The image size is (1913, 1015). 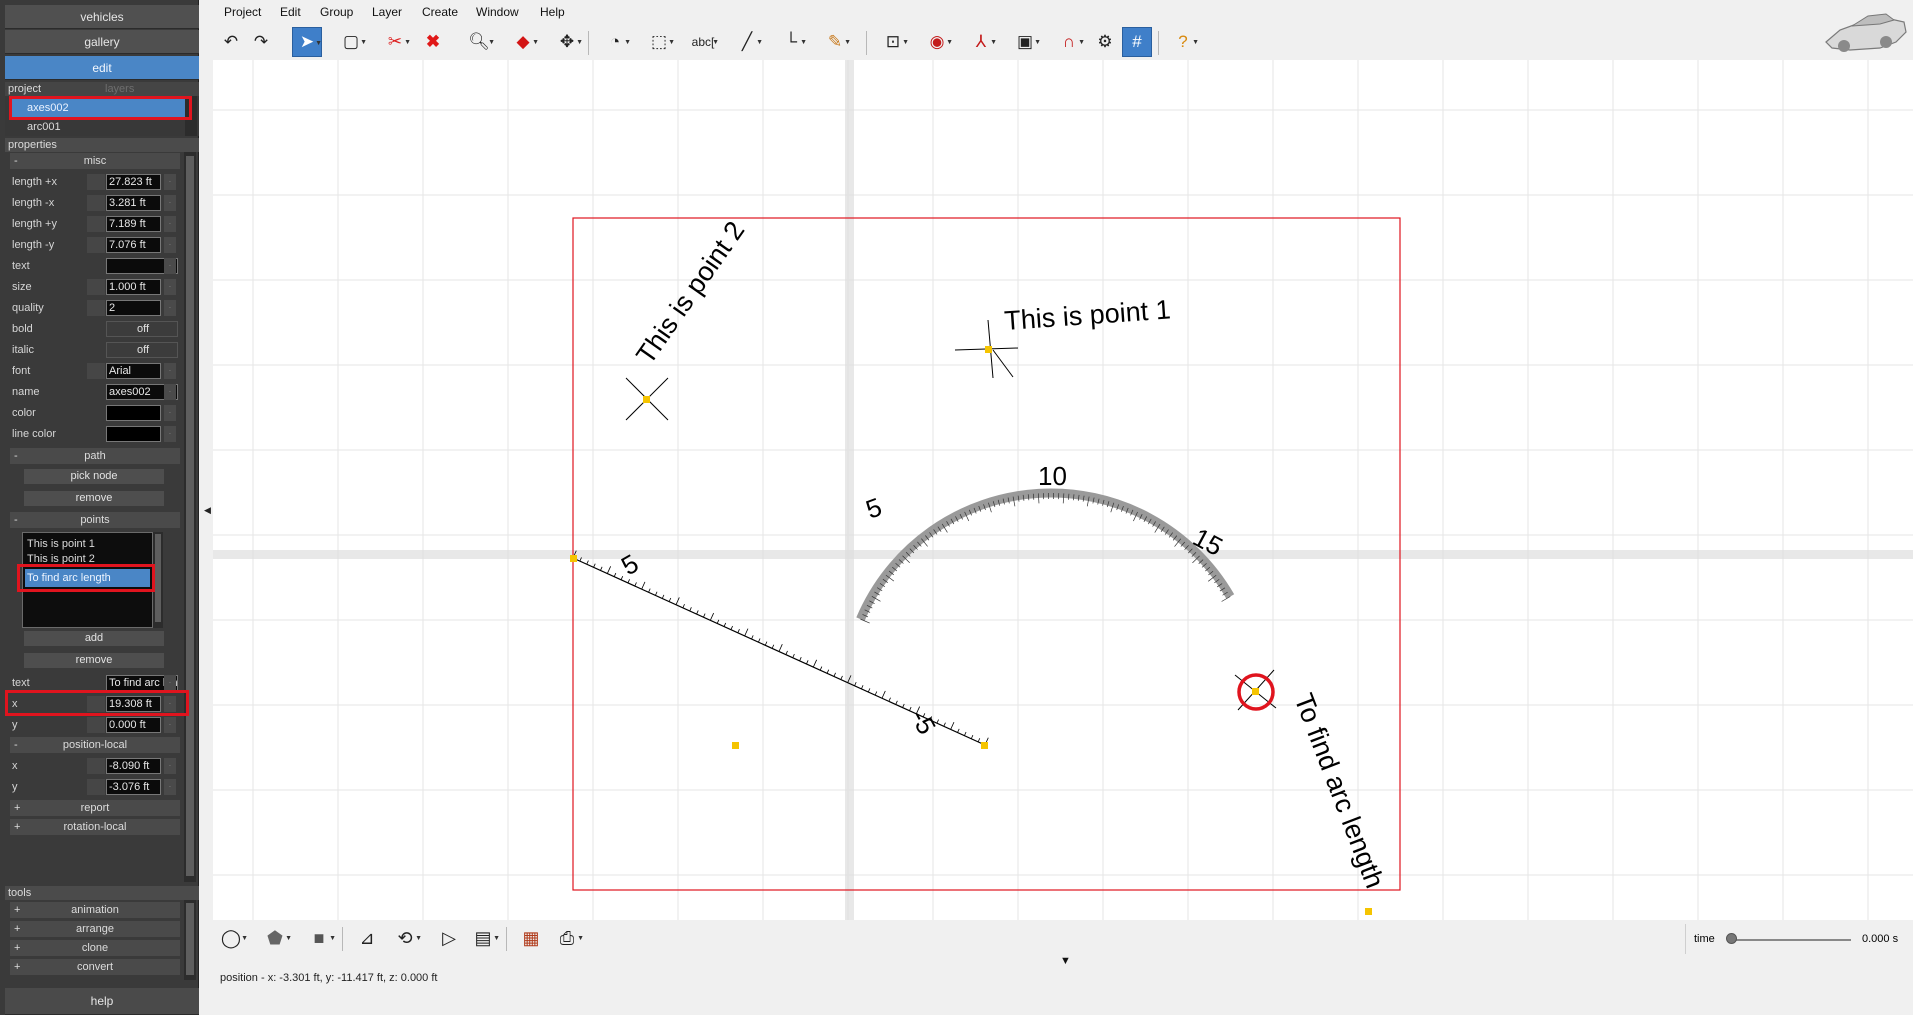 What do you see at coordinates (1137, 42) in the screenshot?
I see `grid-icon: #` at bounding box center [1137, 42].